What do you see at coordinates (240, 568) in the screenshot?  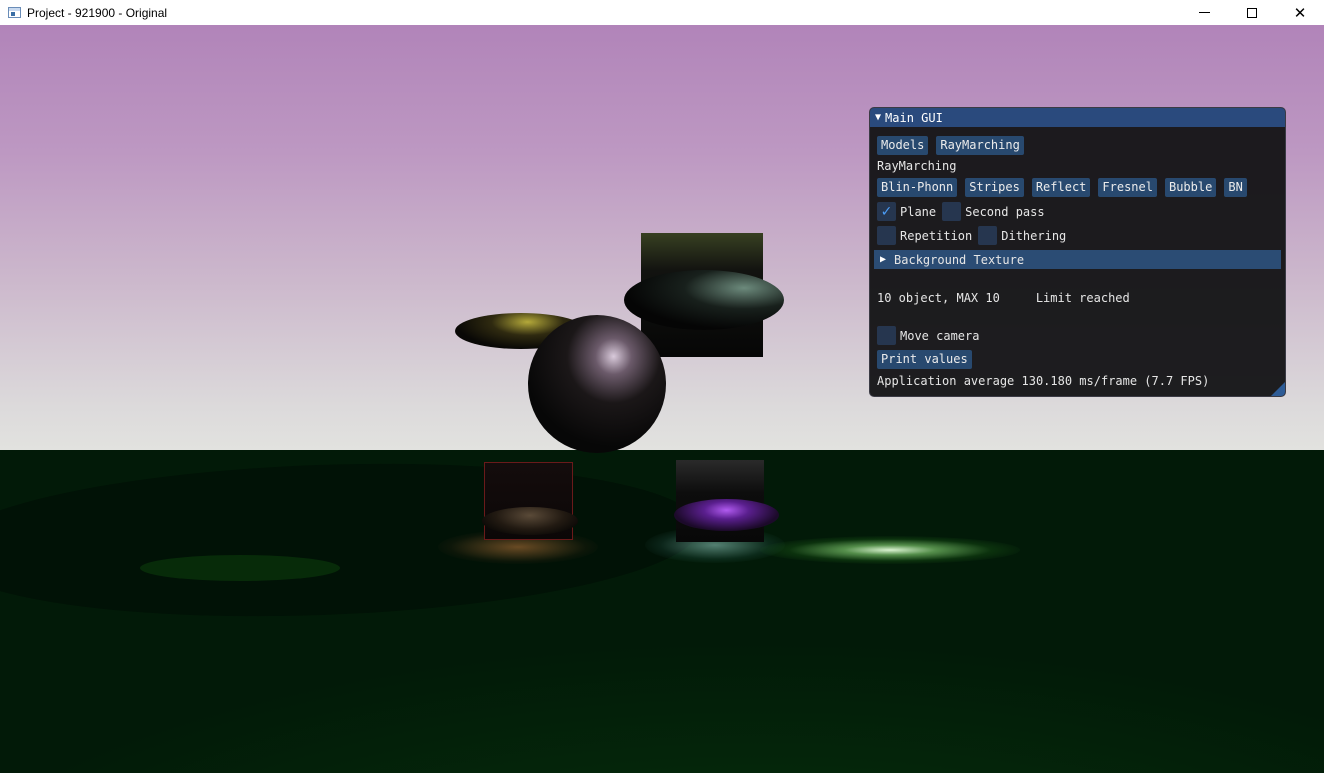 I see `ground-shadow-oval` at bounding box center [240, 568].